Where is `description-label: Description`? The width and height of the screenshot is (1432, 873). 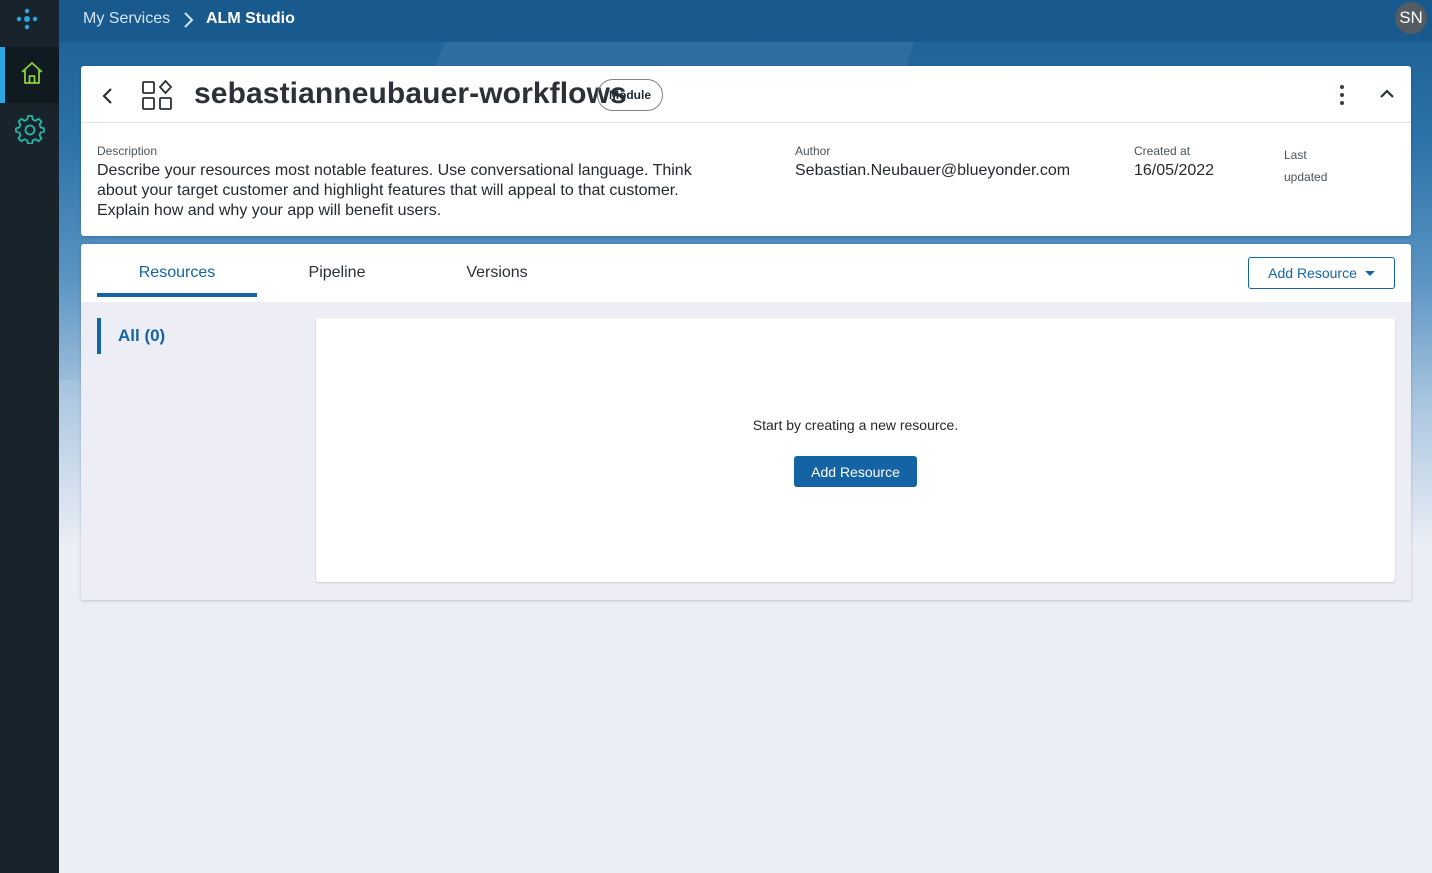
description-label: Description is located at coordinates (127, 151).